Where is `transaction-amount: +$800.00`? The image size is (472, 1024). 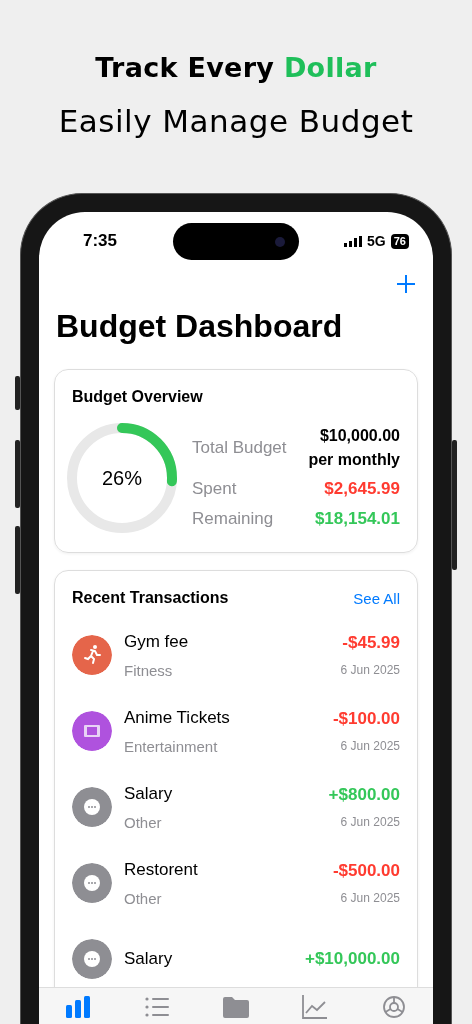
transaction-amount: +$800.00 is located at coordinates (364, 795).